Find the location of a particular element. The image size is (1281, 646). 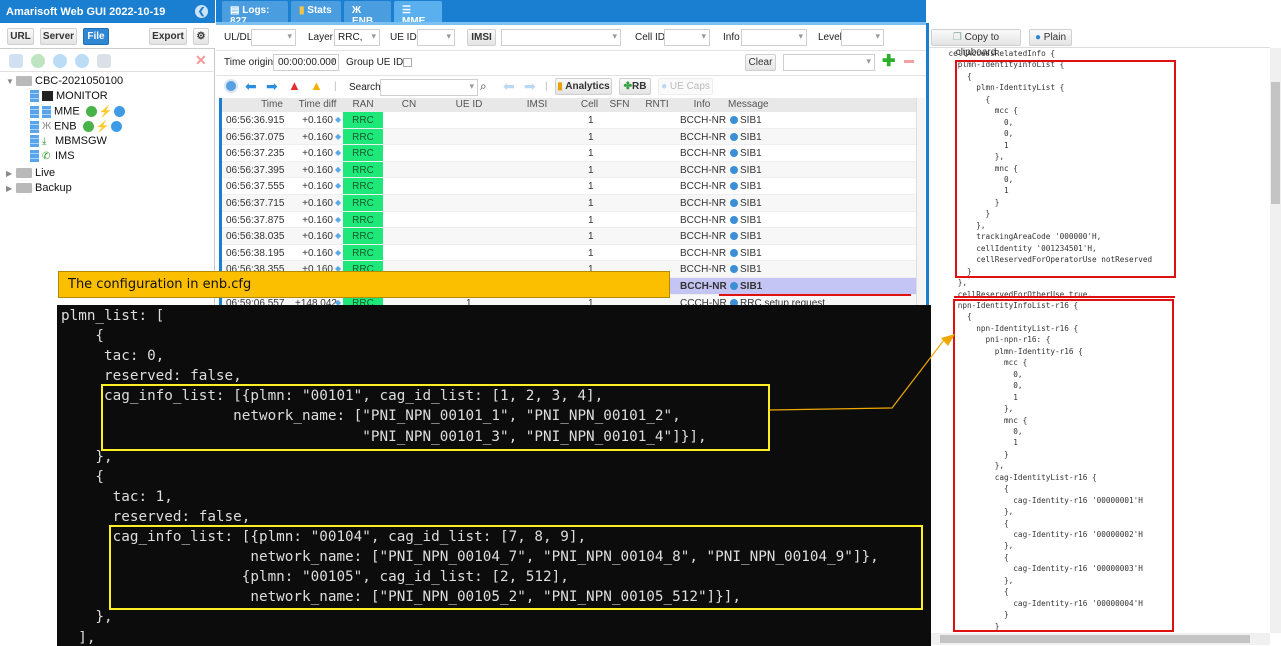

detail-vscroll-thumb is located at coordinates (1275, 143).